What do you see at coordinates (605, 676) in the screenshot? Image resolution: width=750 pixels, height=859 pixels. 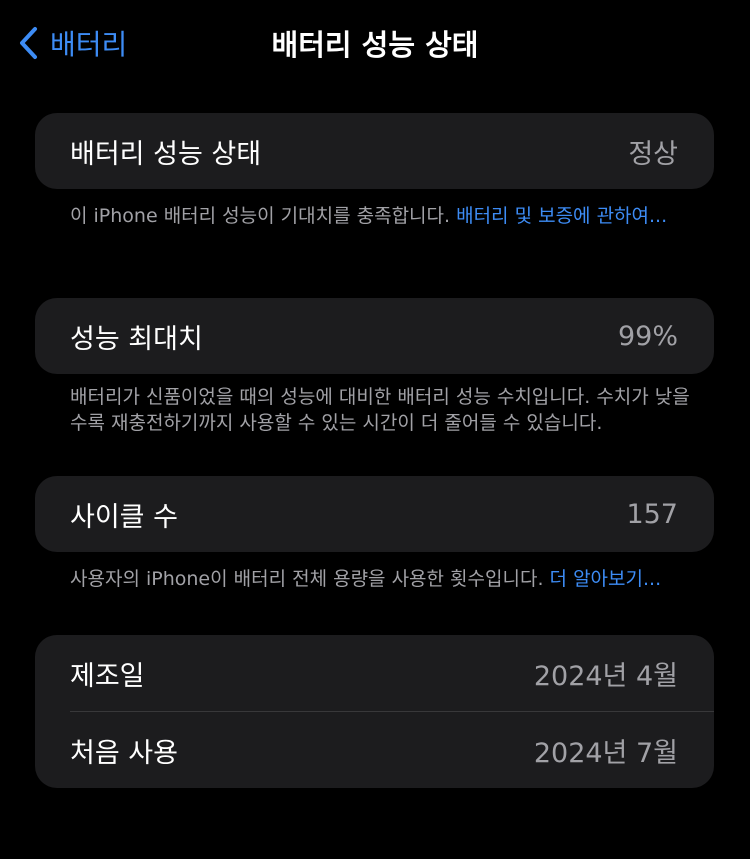 I see `manufacture-date-value: 2024년 4월` at bounding box center [605, 676].